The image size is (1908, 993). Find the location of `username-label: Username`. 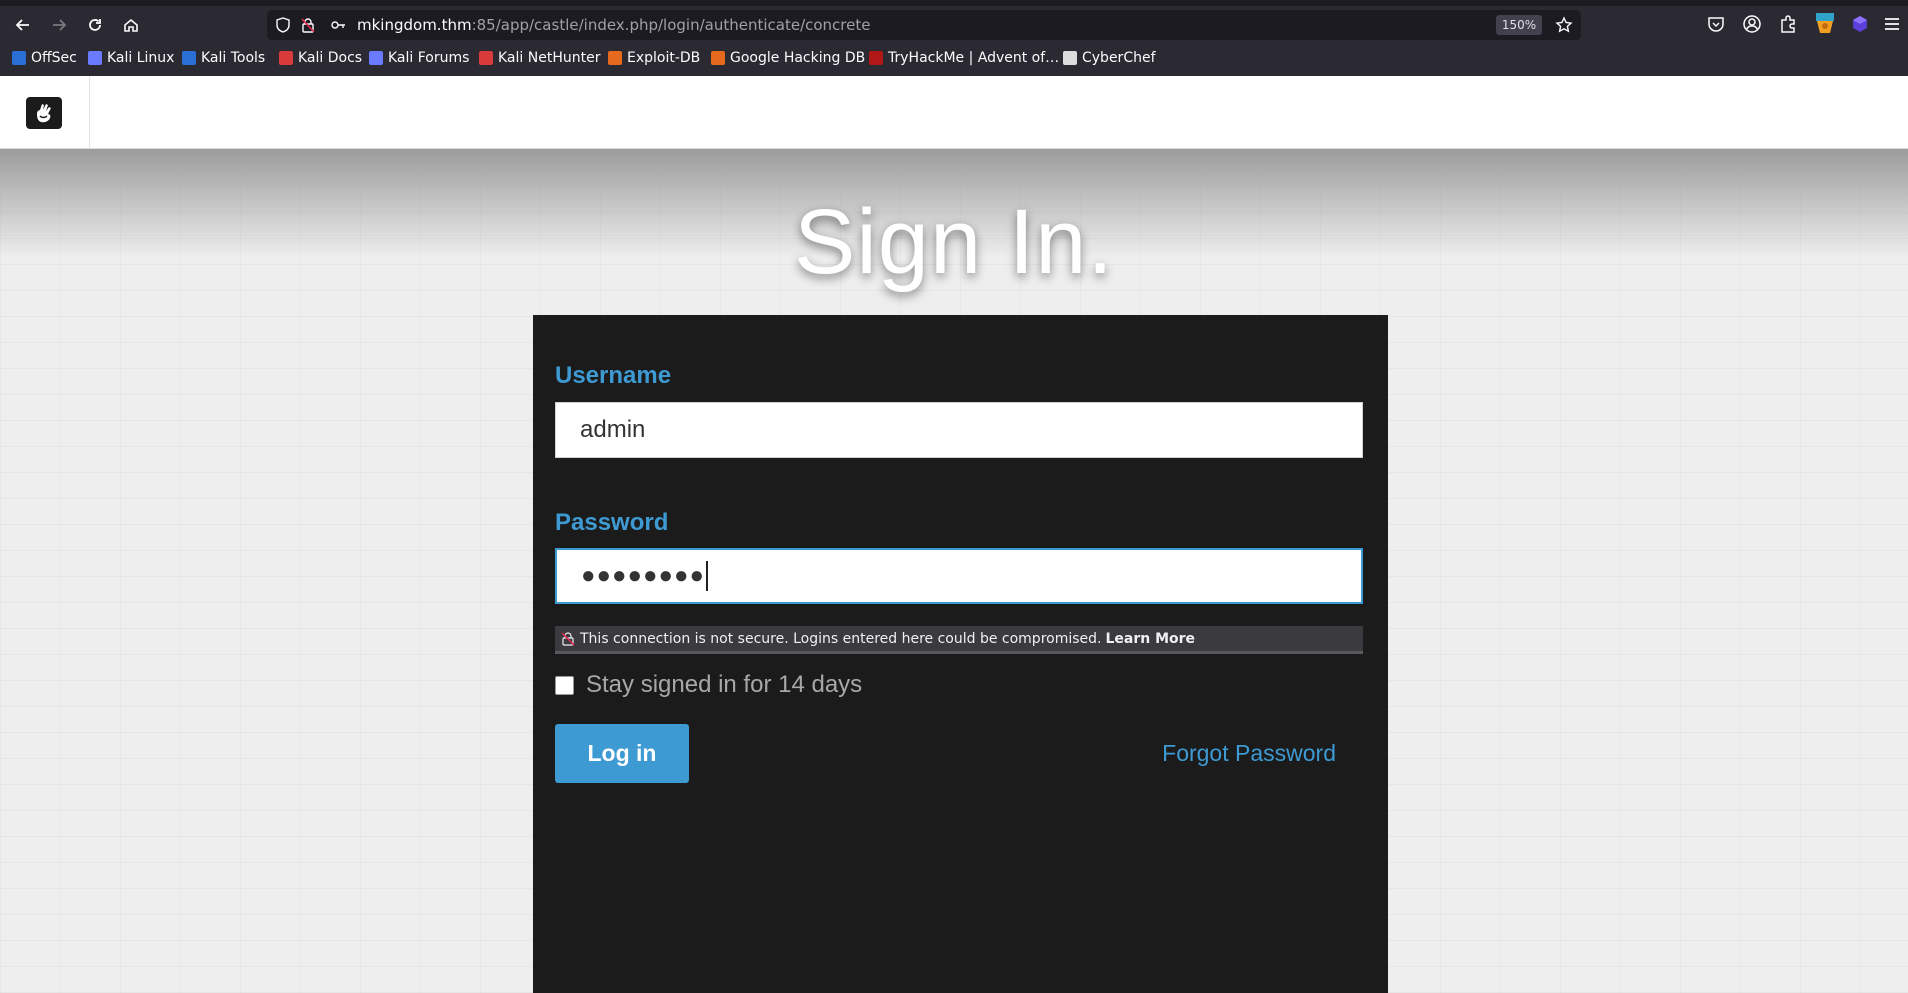

username-label: Username is located at coordinates (613, 375).